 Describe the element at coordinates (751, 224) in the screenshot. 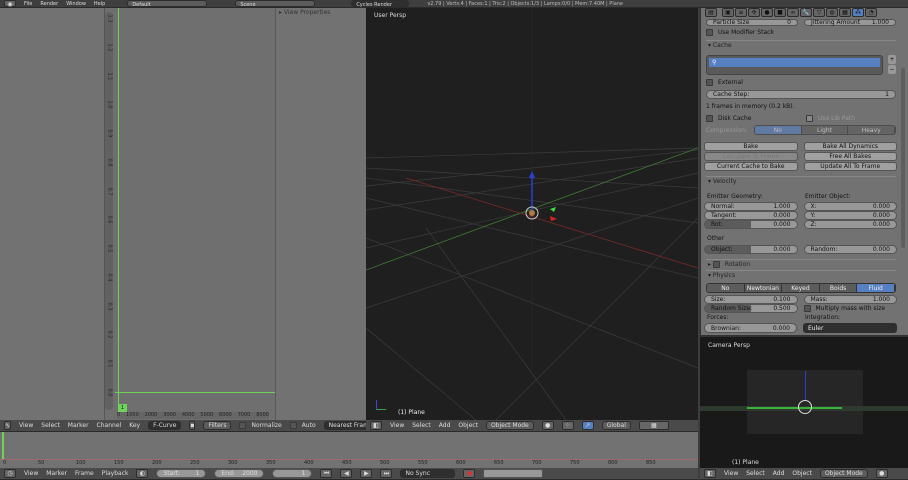

I see `rot-field: Rot: 0.000` at that location.